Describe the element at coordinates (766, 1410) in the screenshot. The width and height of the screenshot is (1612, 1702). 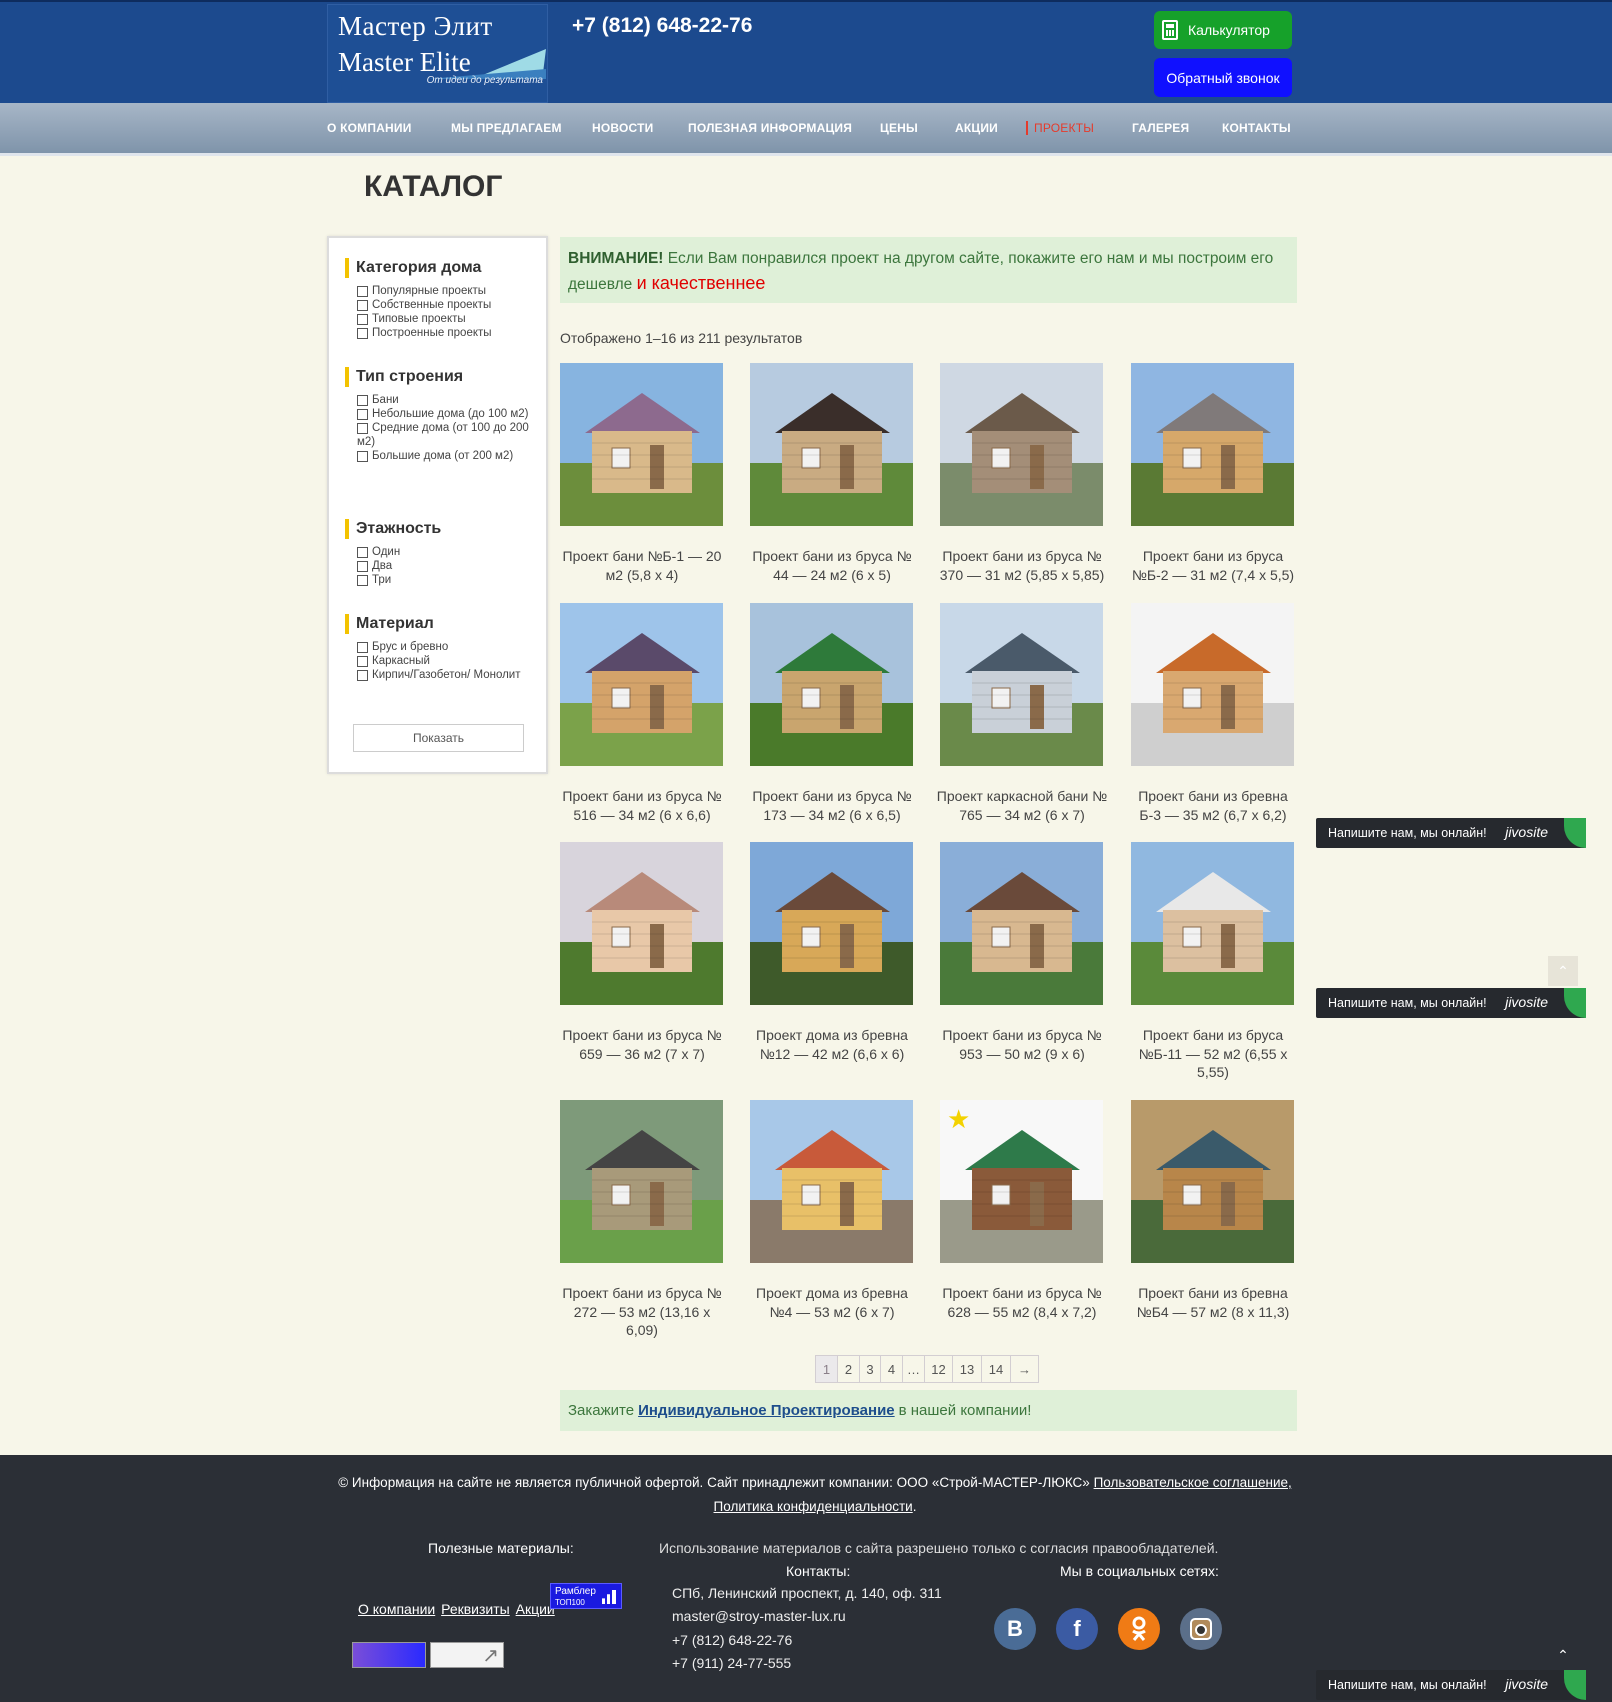
I see `order-link: Индивидуальное Проектирование` at that location.